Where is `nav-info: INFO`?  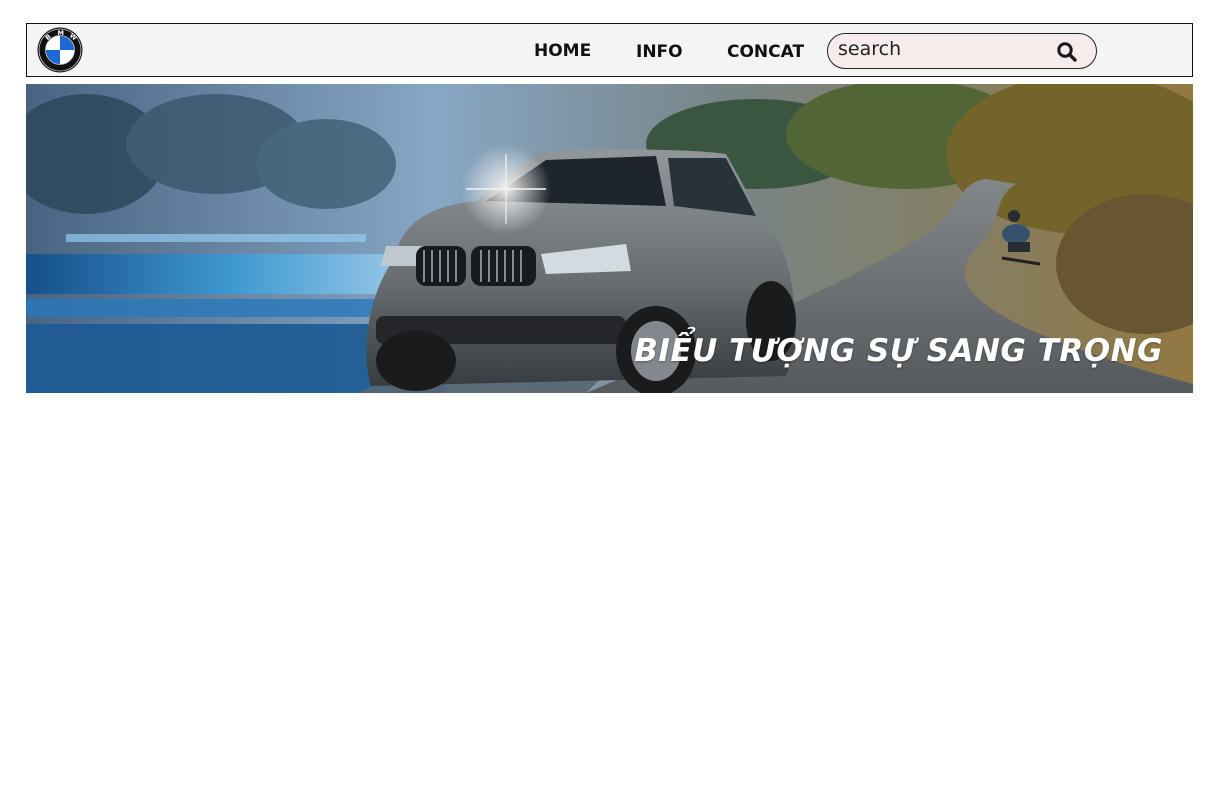
nav-info: INFO is located at coordinates (659, 52).